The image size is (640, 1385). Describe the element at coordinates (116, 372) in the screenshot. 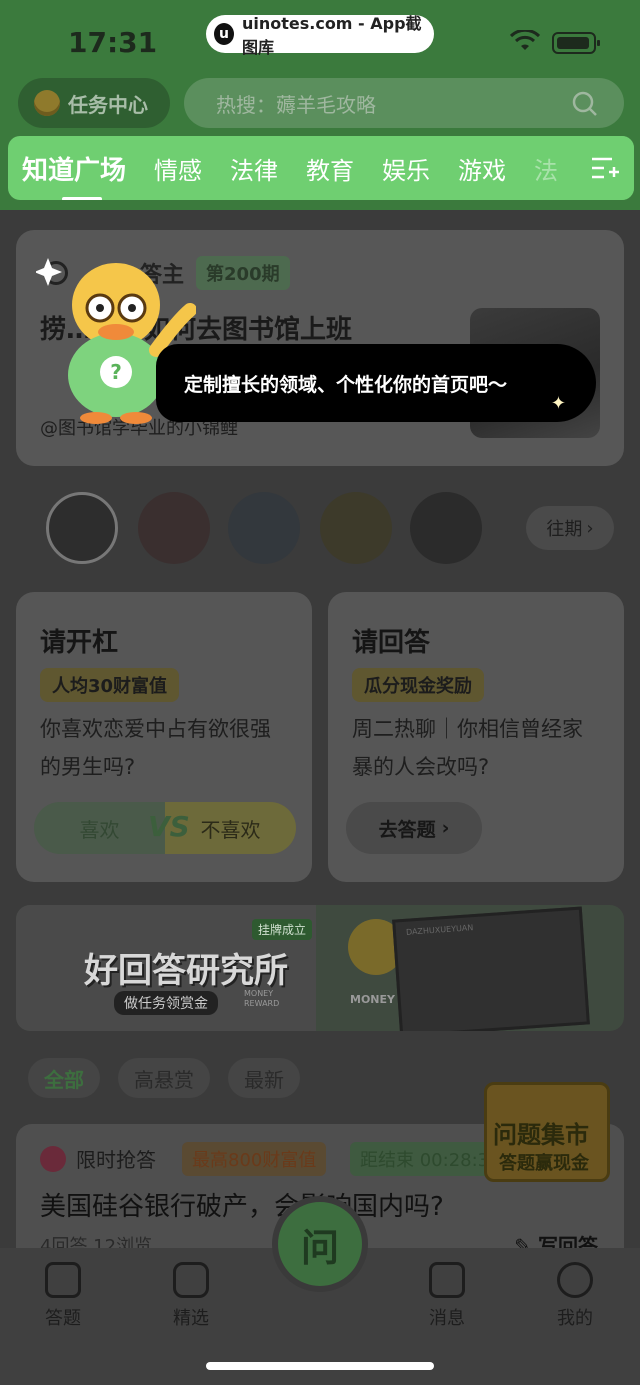

I see `mascot-badge-glyph: ?` at that location.